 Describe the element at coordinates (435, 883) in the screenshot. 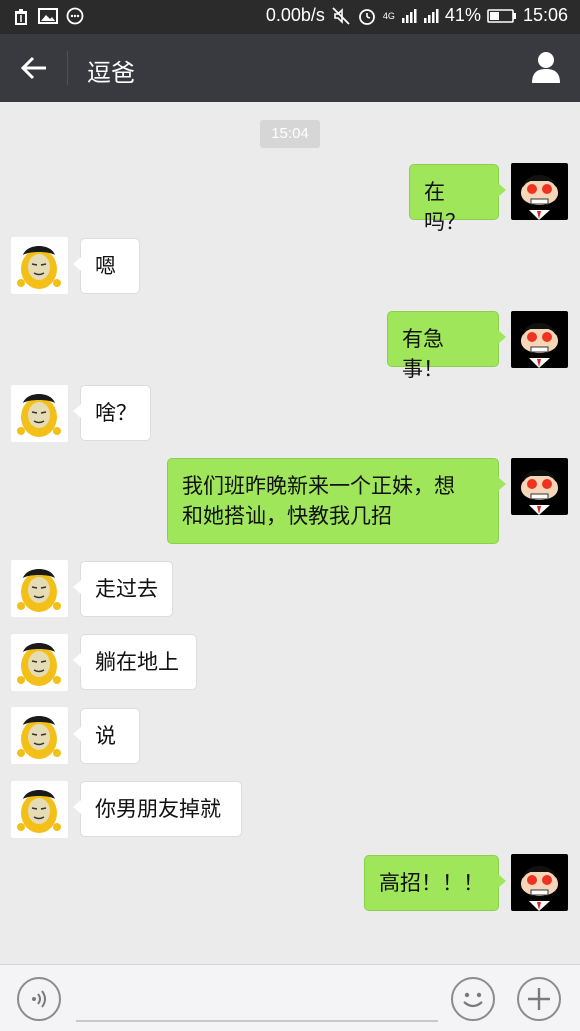

I see `message-bubble: 高招！！！` at that location.